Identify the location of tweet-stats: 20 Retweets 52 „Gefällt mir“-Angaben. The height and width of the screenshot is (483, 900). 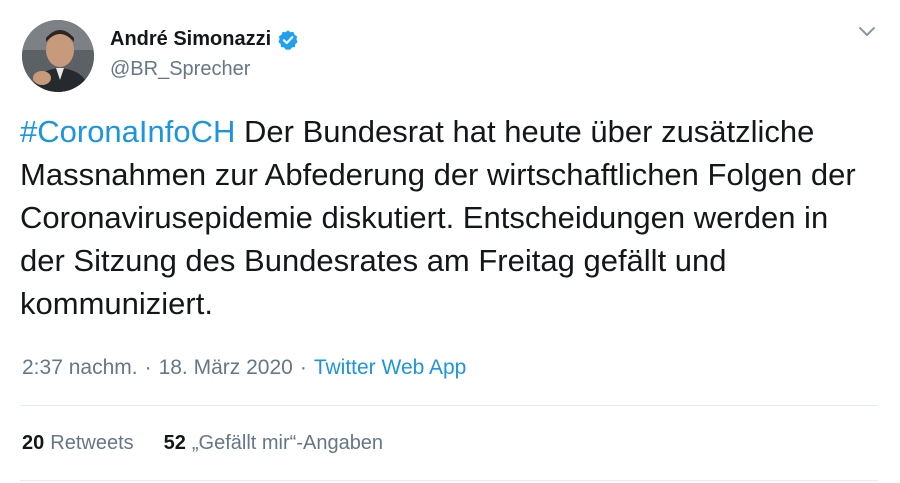
(202, 443).